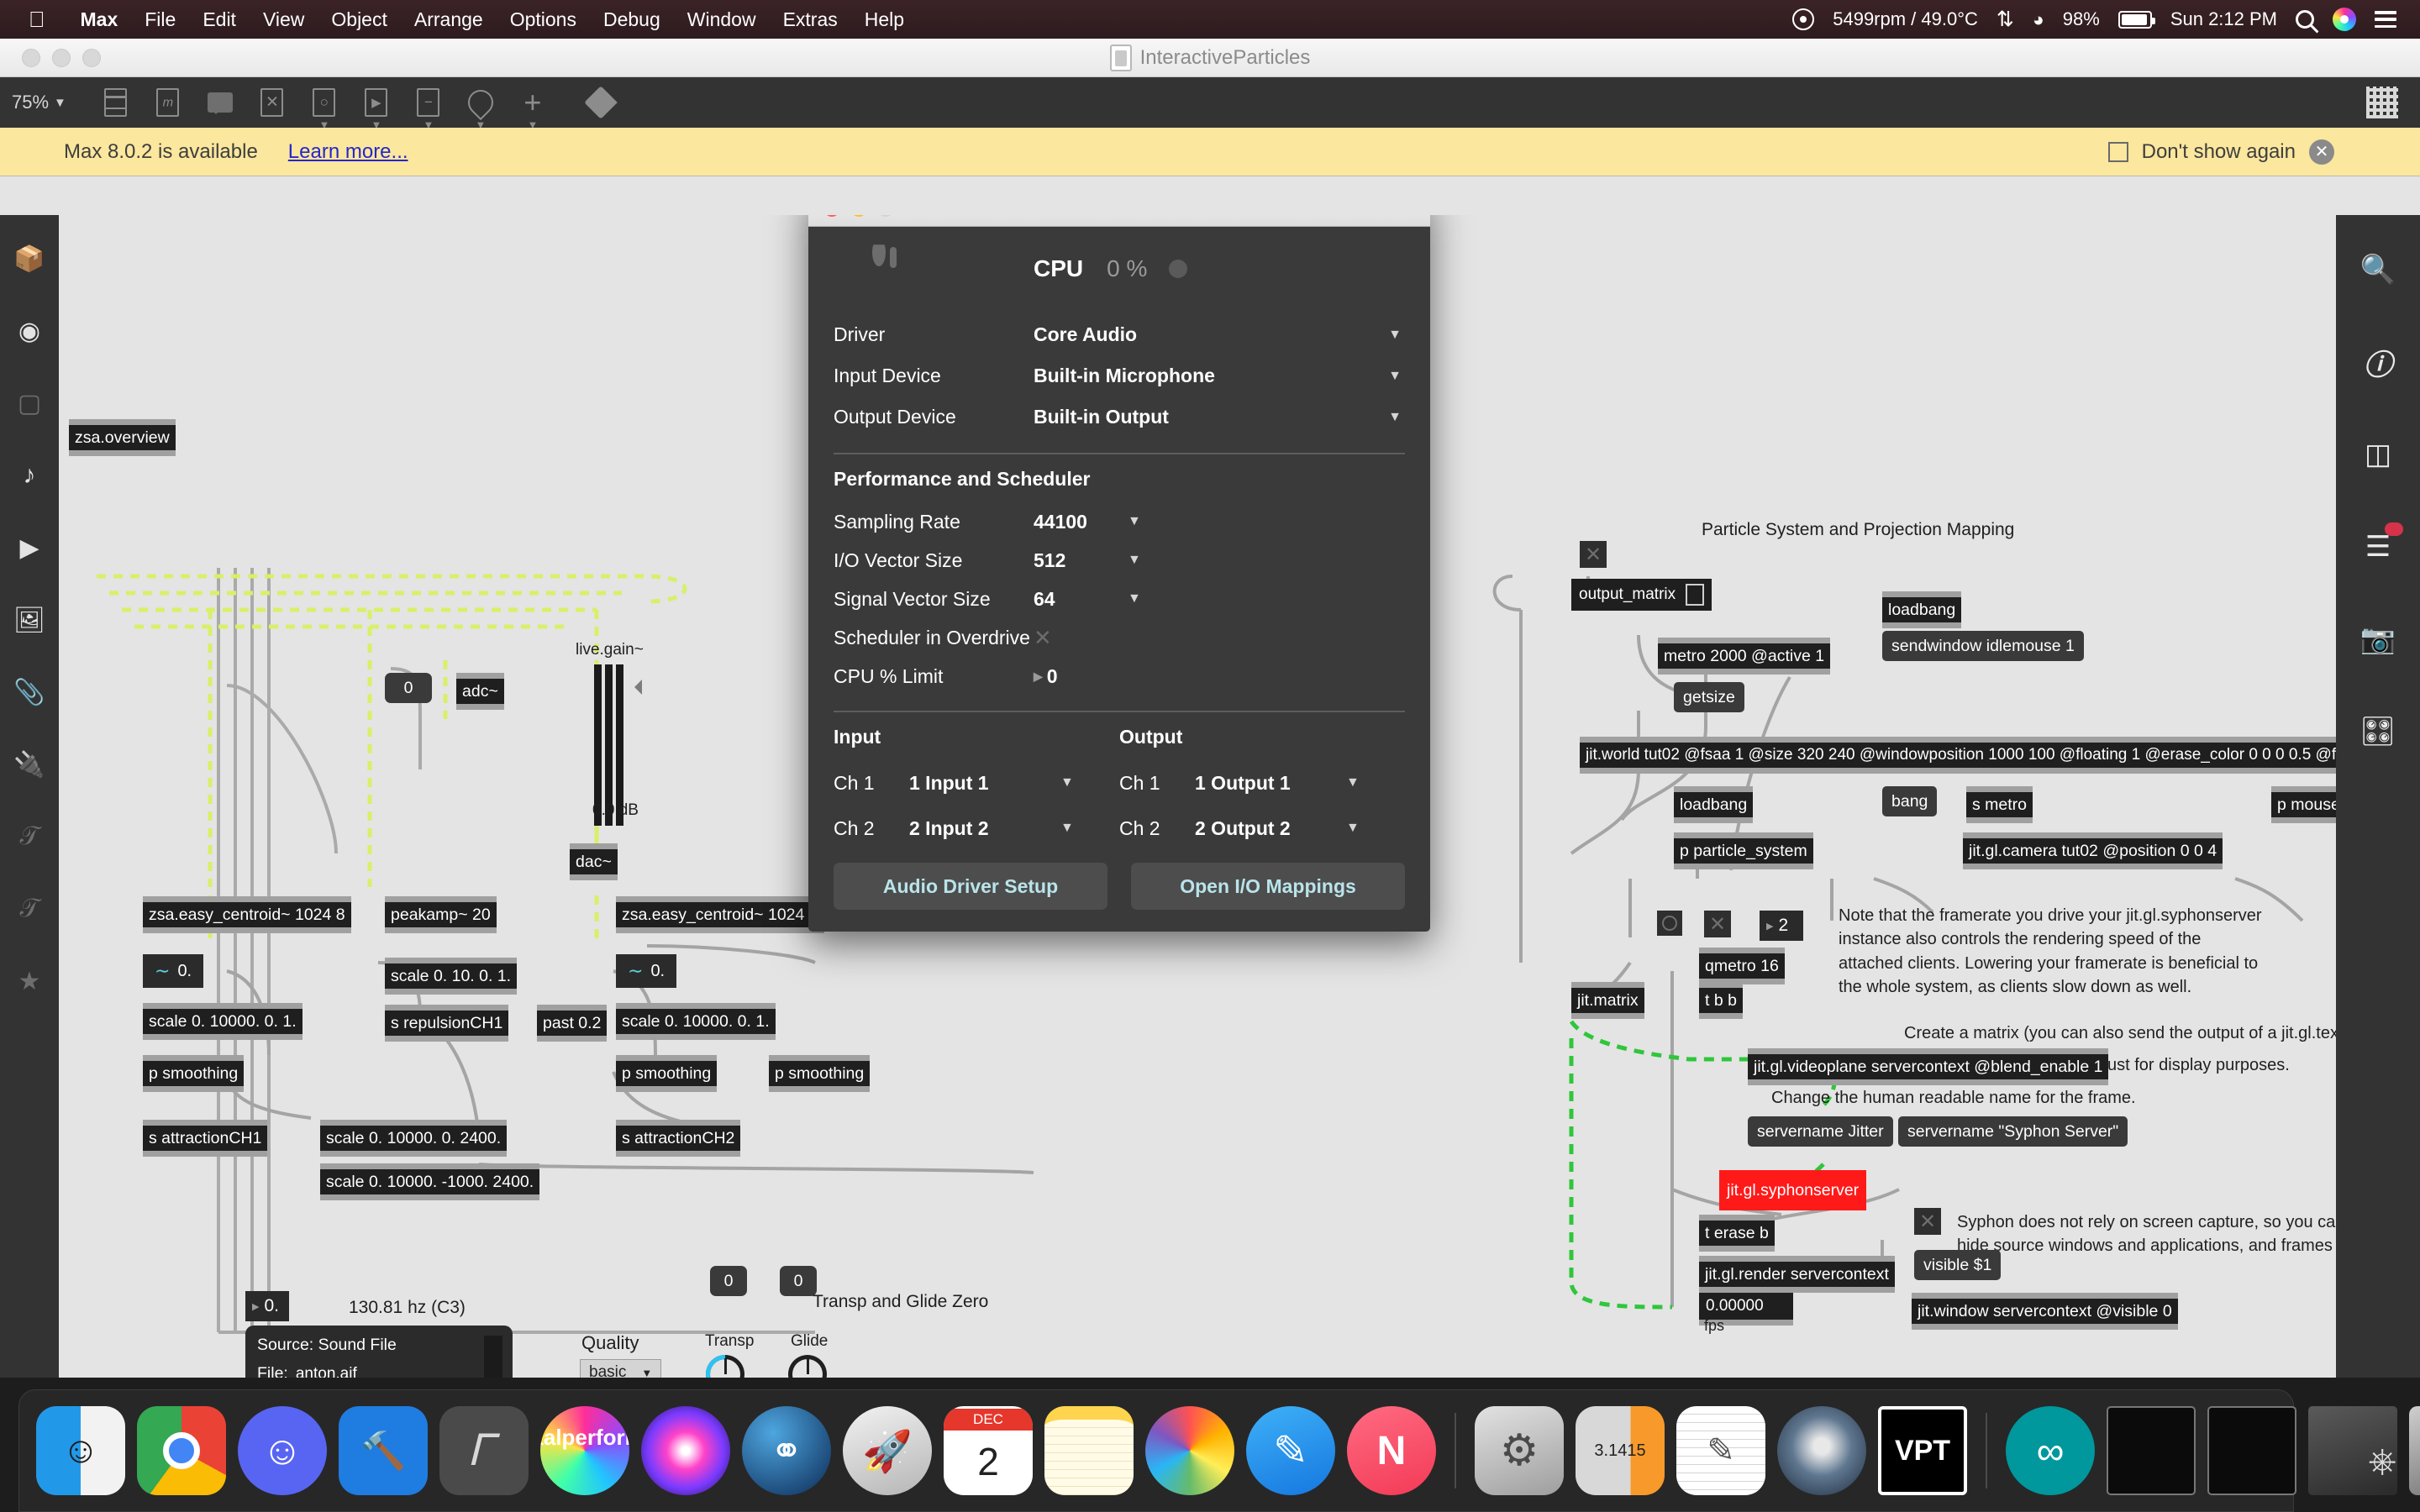  What do you see at coordinates (206, 1139) in the screenshot?
I see `object-send-attraction-1: s attractionCH1` at bounding box center [206, 1139].